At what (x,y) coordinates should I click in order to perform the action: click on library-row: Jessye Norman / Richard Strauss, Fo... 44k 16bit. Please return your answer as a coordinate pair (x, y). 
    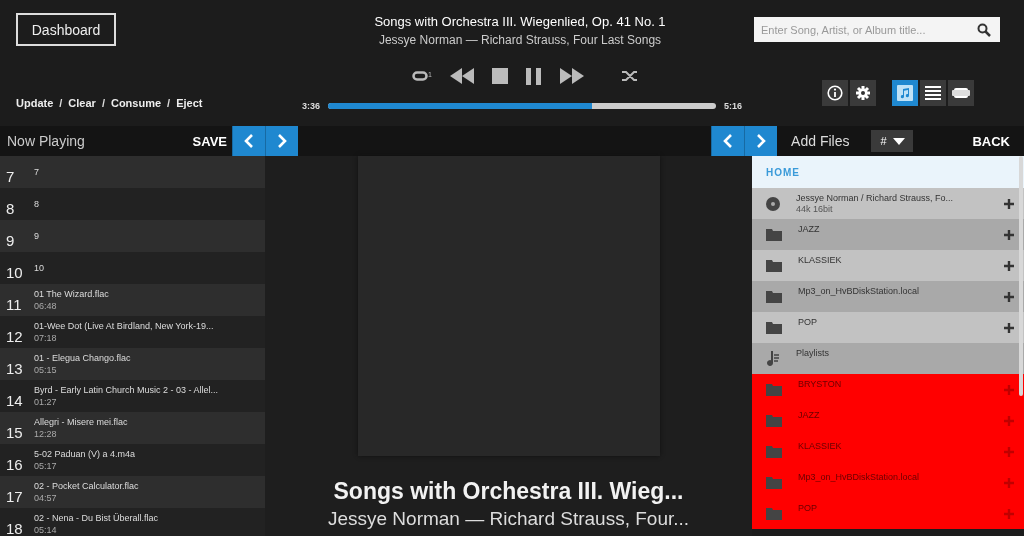
    Looking at the image, I should click on (888, 203).